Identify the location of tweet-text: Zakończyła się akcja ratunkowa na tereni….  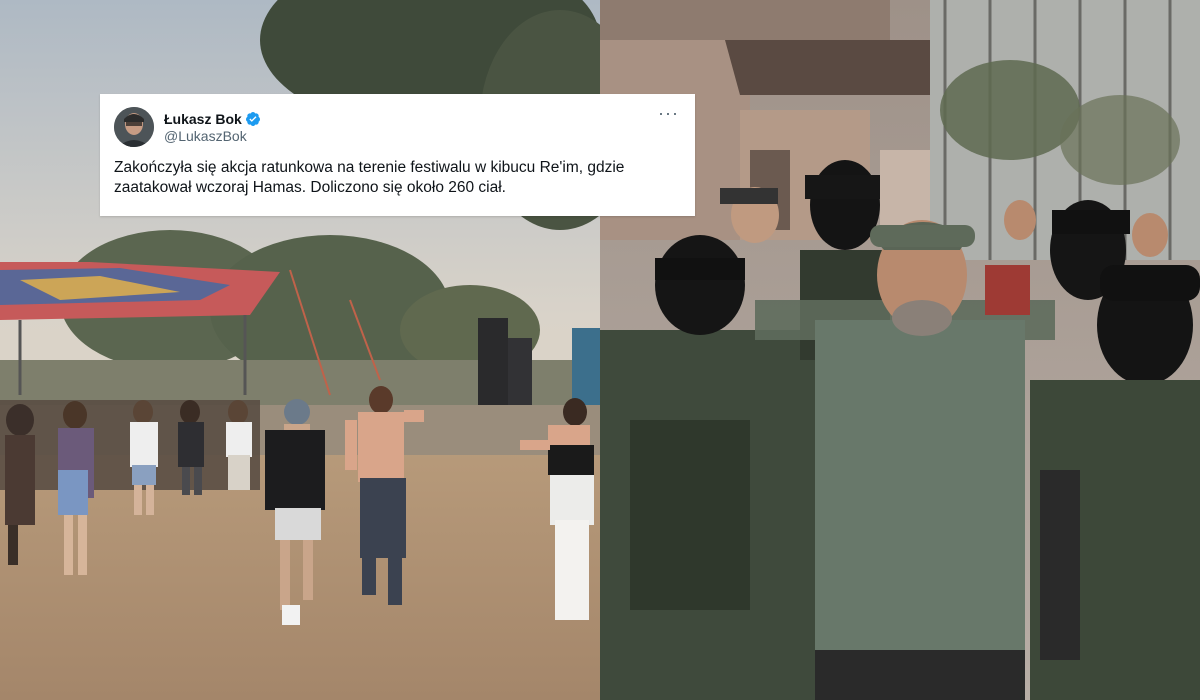
(369, 177).